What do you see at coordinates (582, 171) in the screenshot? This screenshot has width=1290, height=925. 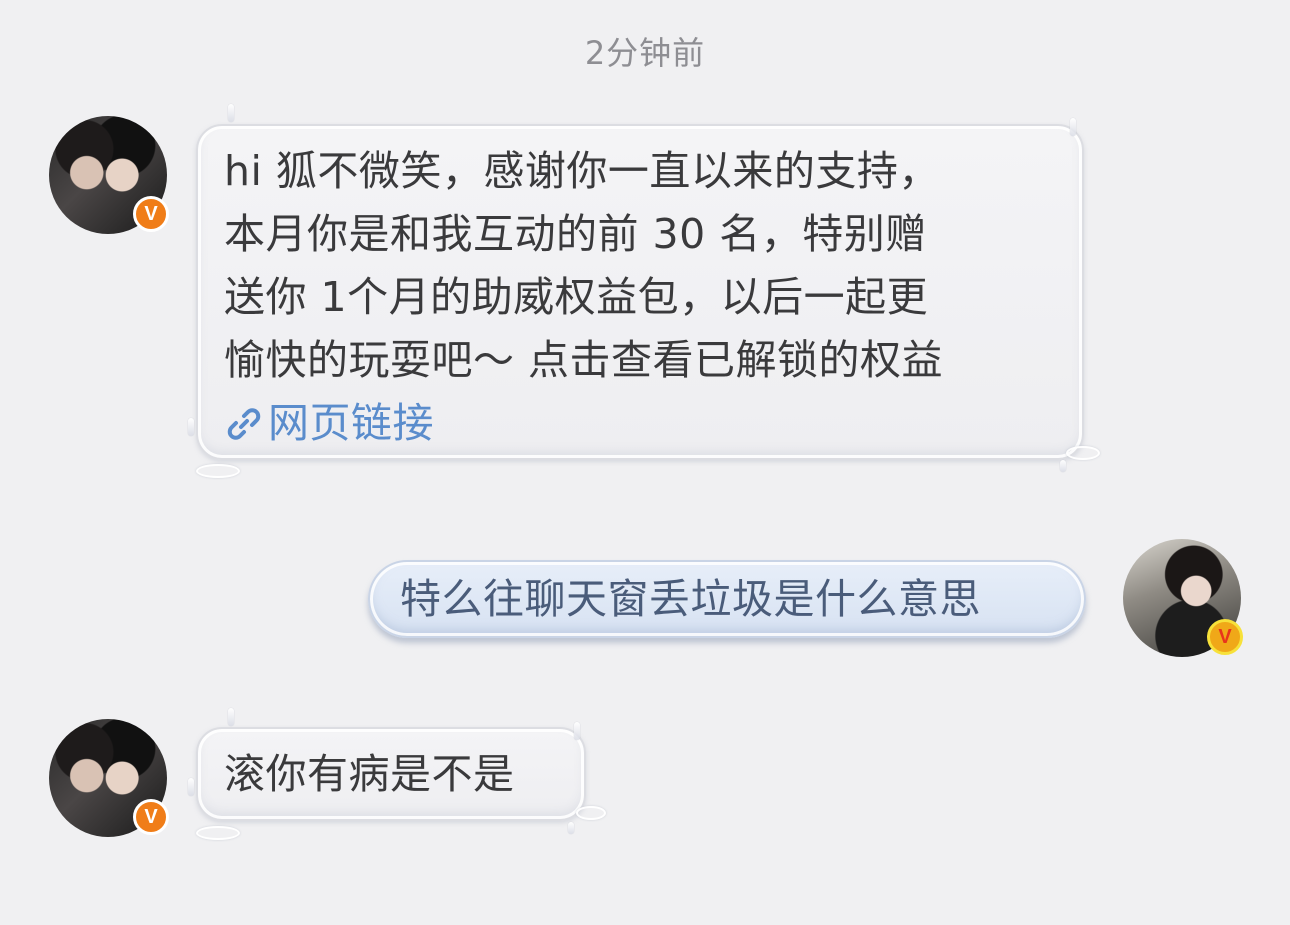 I see `message-line: hi 狐不微笑，感谢你一直以来的支持，` at bounding box center [582, 171].